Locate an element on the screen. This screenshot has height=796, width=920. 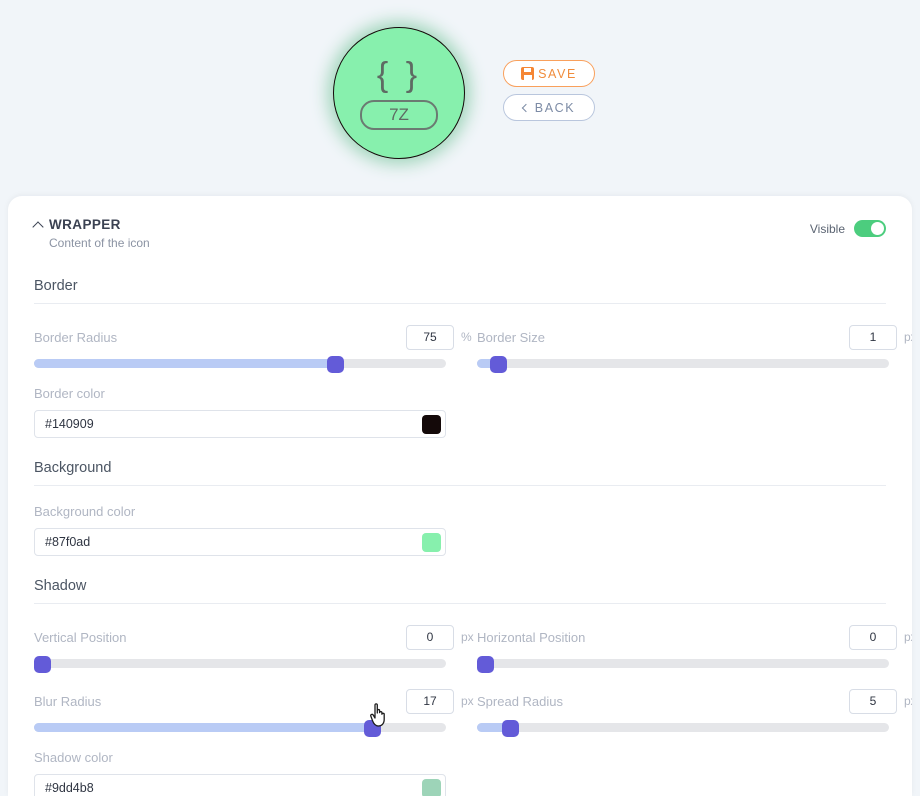
border-fields-grid: Border Radius % Border Size px is located at coordinates (460, 336).